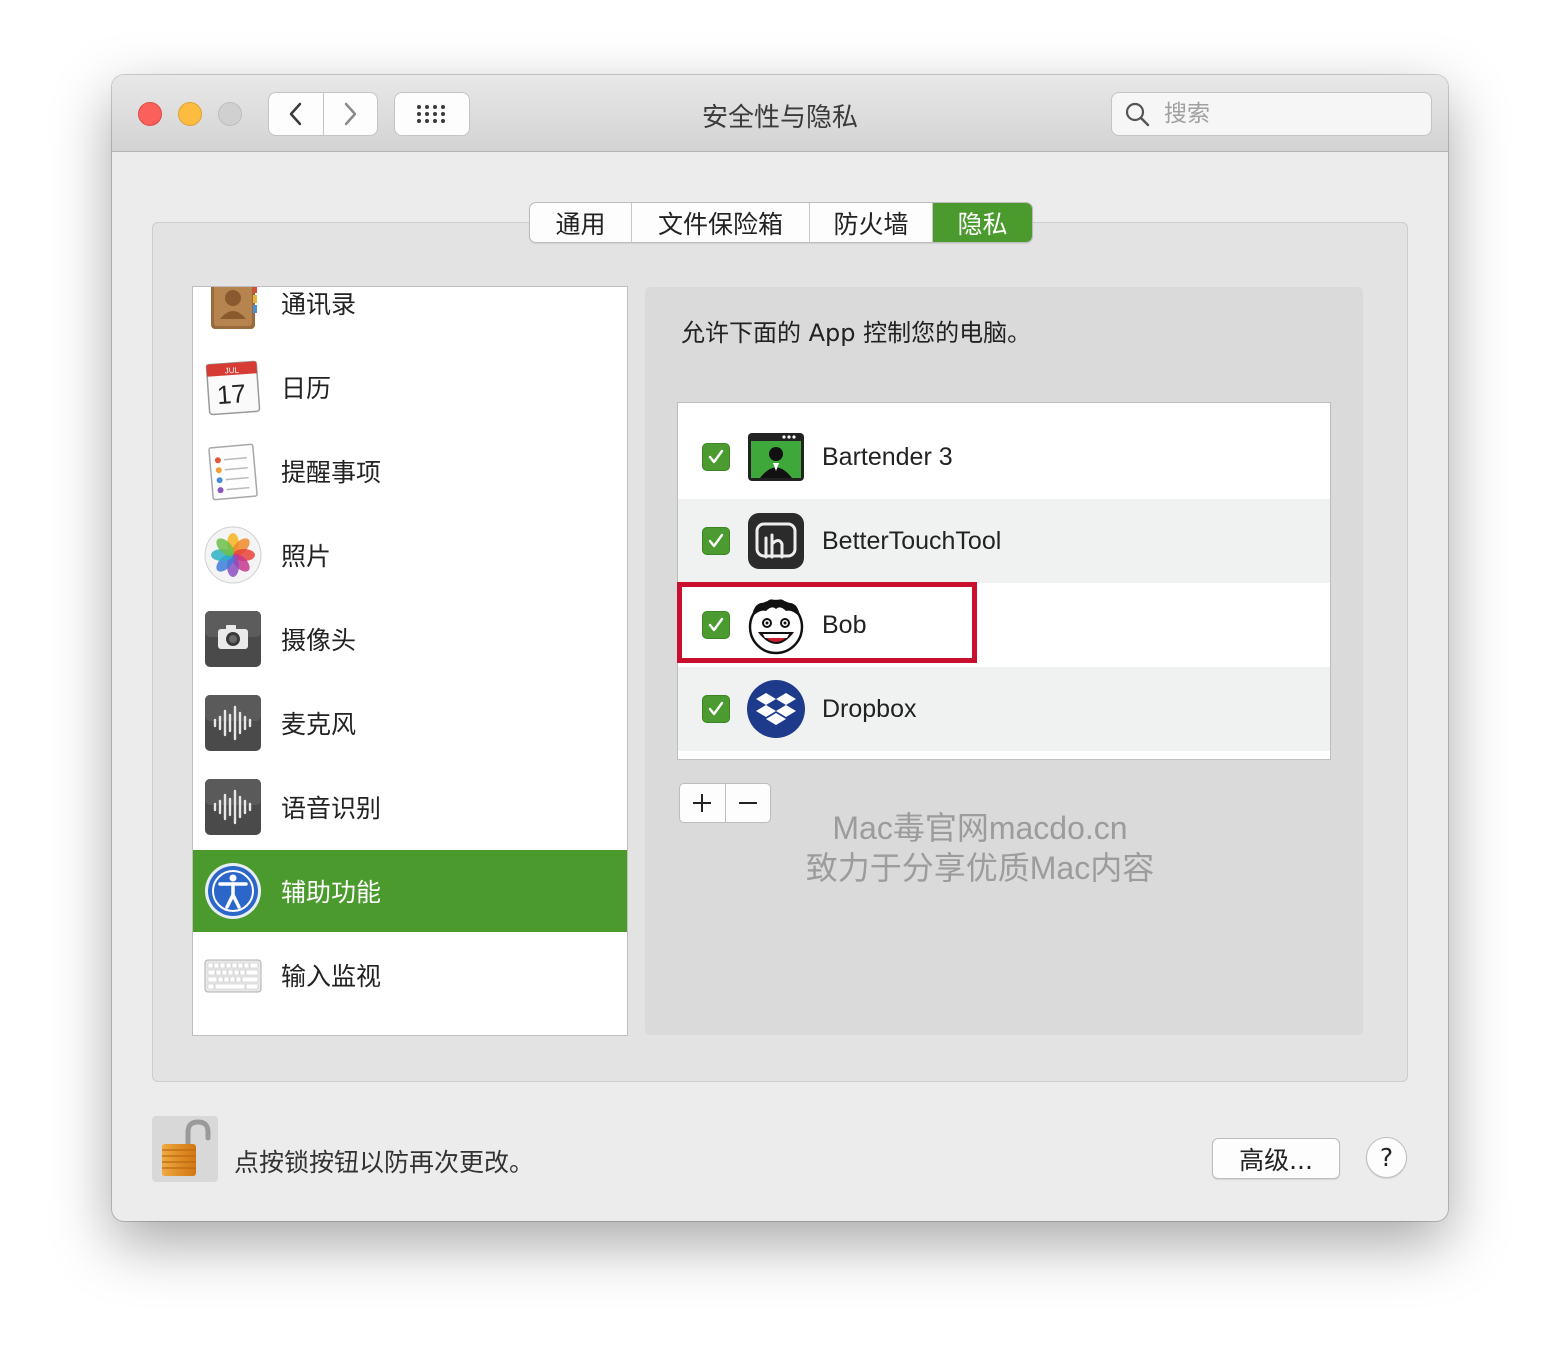 This screenshot has height=1370, width=1560. I want to click on app-list: Bartender 3 BetterTouchTool Bob Dropbox, so click(1004, 581).